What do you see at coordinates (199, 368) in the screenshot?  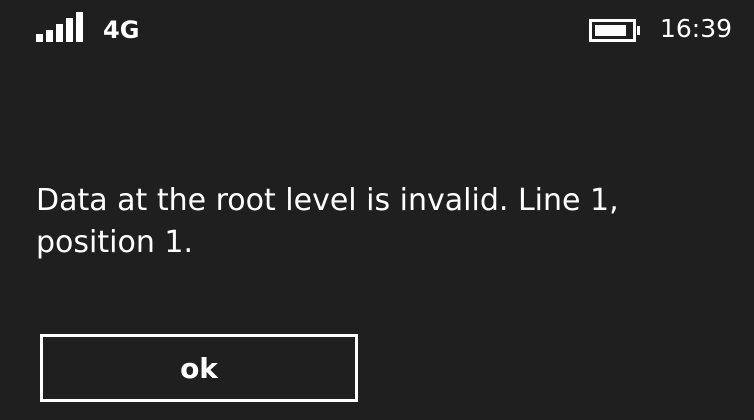 I see `ok-button: ok` at bounding box center [199, 368].